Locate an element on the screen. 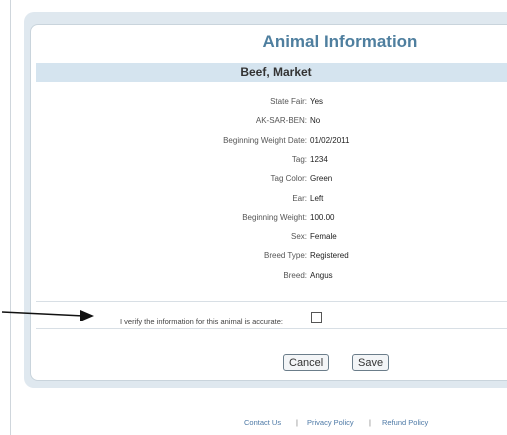 This screenshot has width=507, height=435. field-value: 100.00 is located at coordinates (322, 217).